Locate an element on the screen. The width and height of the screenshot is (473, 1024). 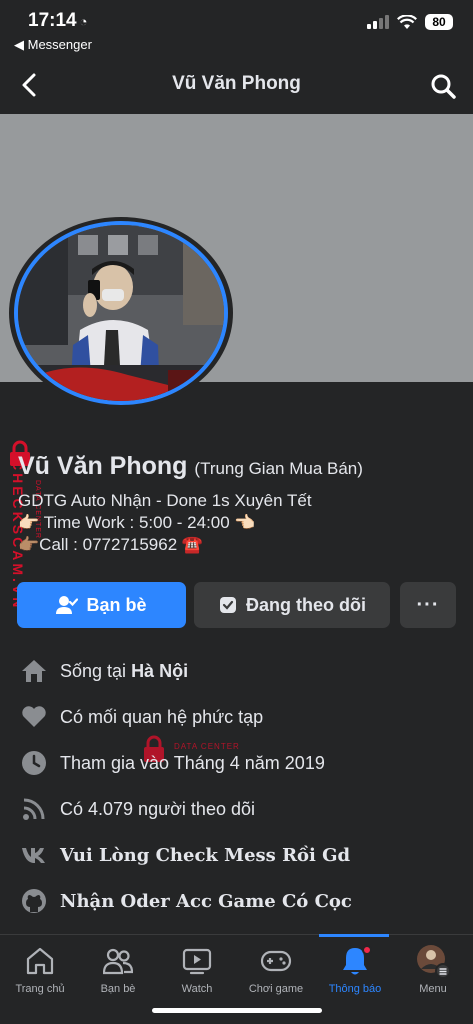
friends-icon is located at coordinates (118, 961).